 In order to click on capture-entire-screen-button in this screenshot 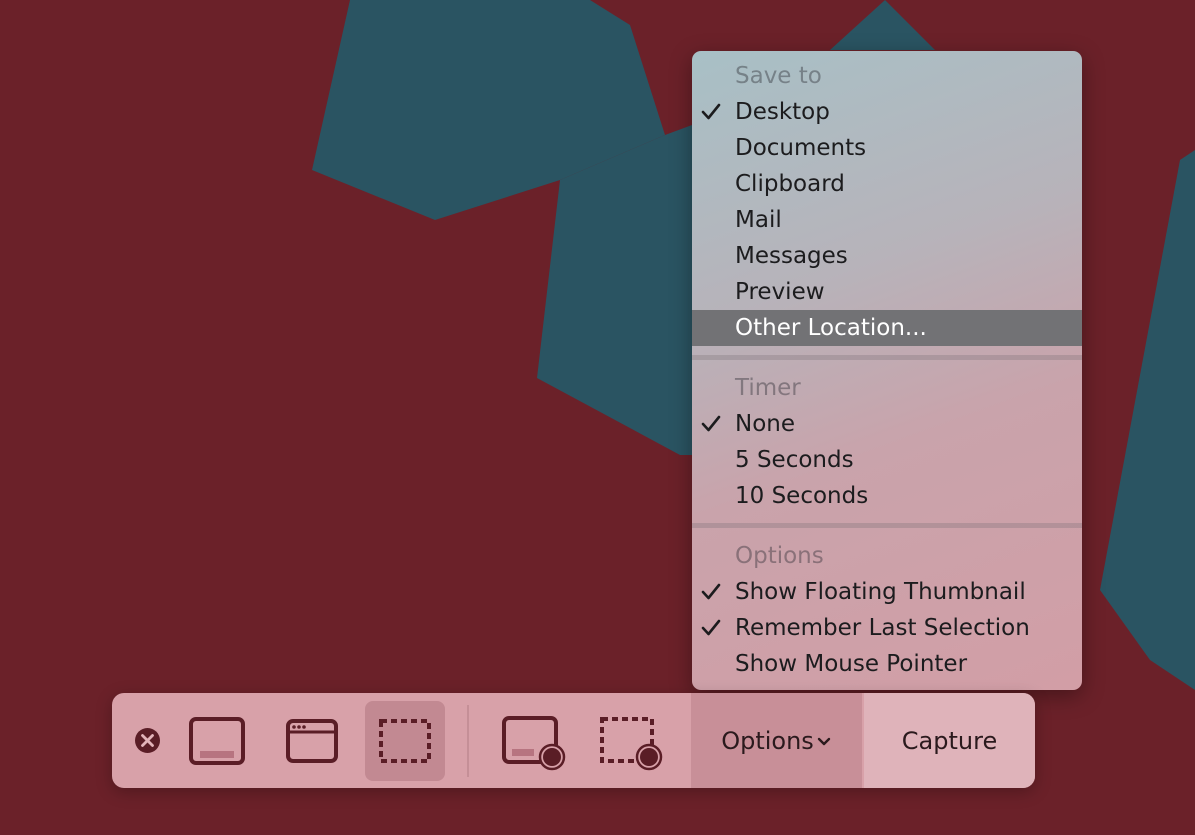, I will do `click(217, 741)`.